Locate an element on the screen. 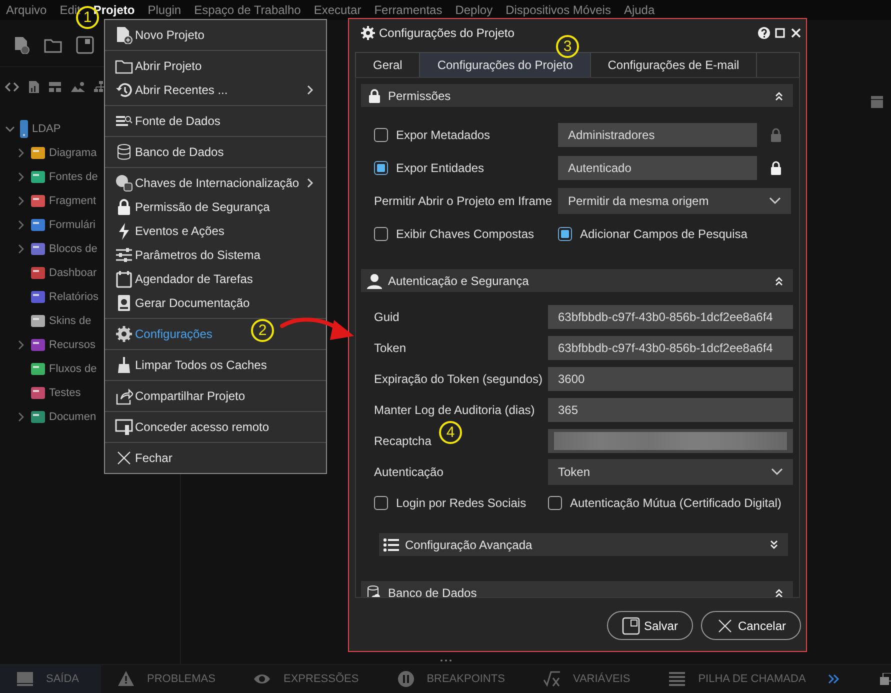 Image resolution: width=891 pixels, height=693 pixels. tree-item-label: Dashboar is located at coordinates (73, 273).